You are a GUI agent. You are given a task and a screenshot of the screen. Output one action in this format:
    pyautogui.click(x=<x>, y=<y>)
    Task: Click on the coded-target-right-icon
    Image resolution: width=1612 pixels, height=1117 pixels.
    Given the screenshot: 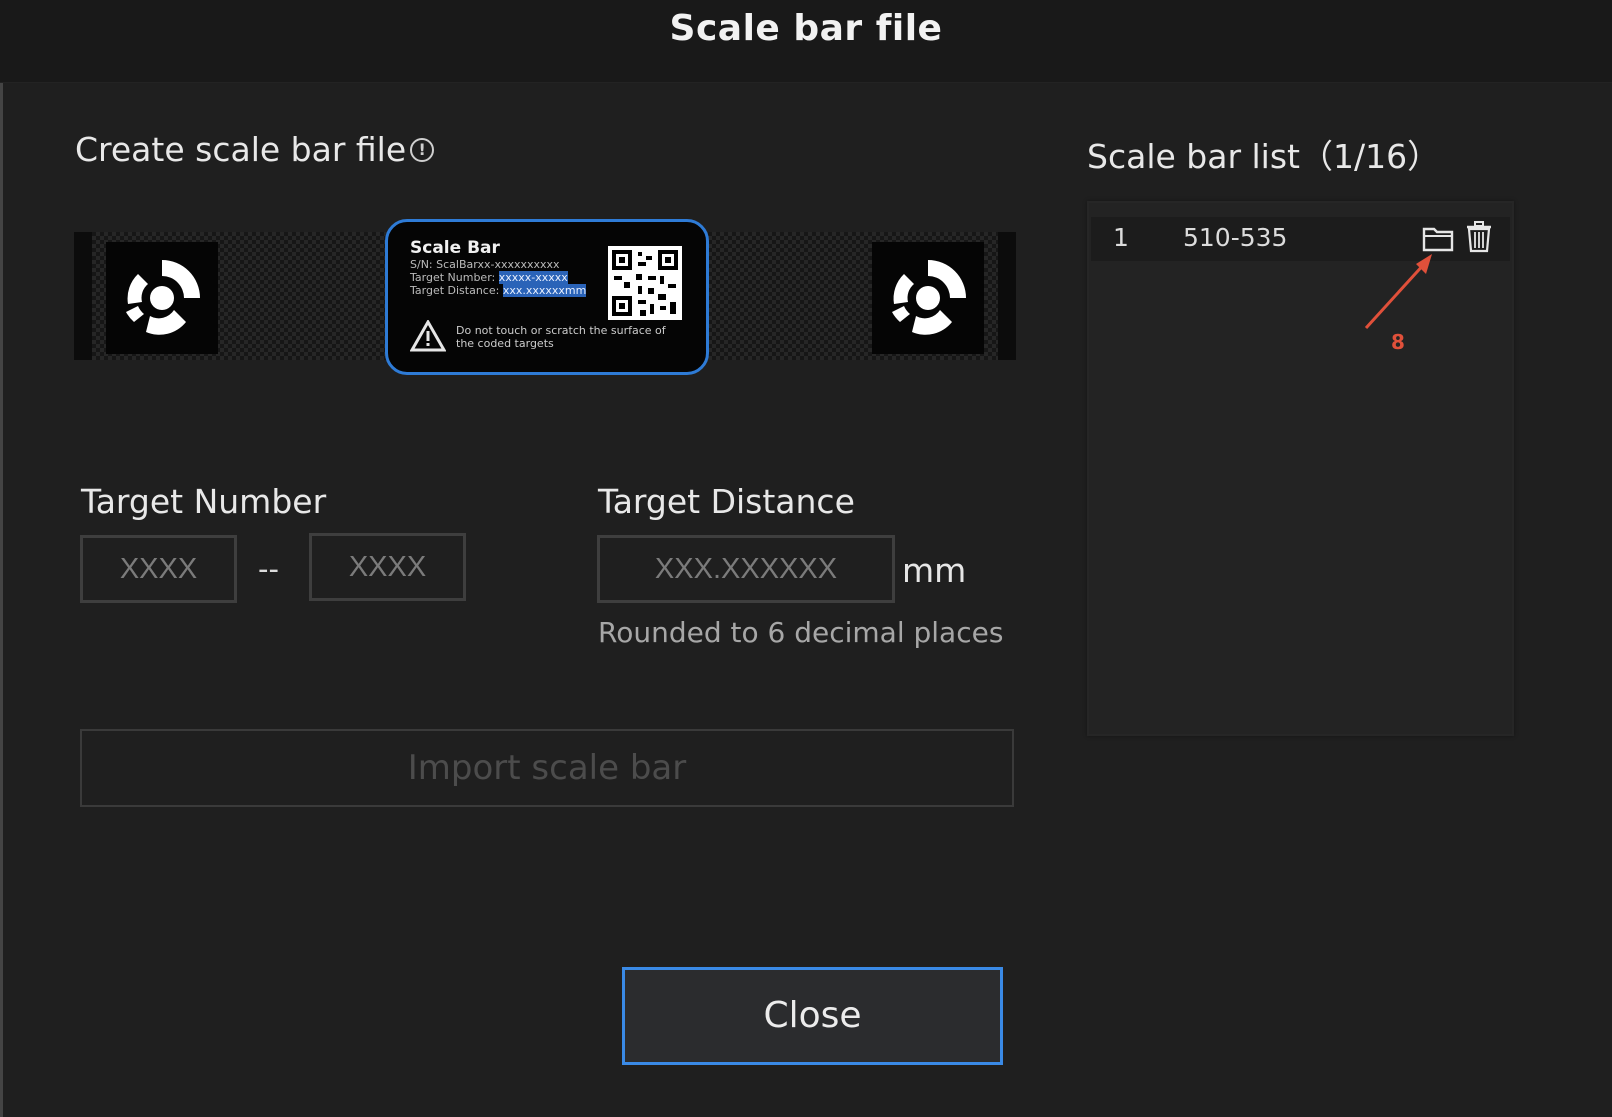 What is the action you would take?
    pyautogui.click(x=928, y=298)
    